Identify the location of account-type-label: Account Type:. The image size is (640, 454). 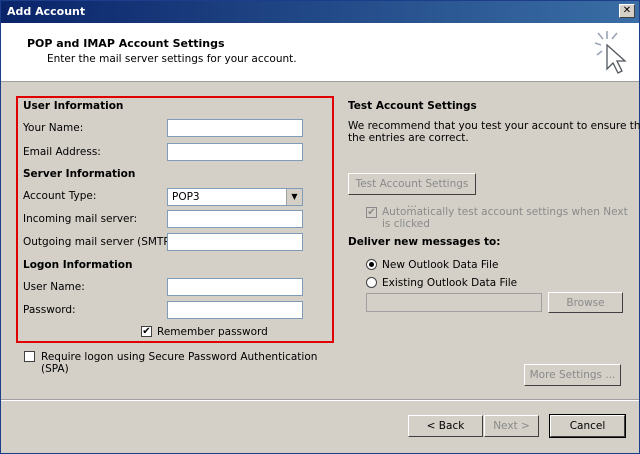
(60, 196).